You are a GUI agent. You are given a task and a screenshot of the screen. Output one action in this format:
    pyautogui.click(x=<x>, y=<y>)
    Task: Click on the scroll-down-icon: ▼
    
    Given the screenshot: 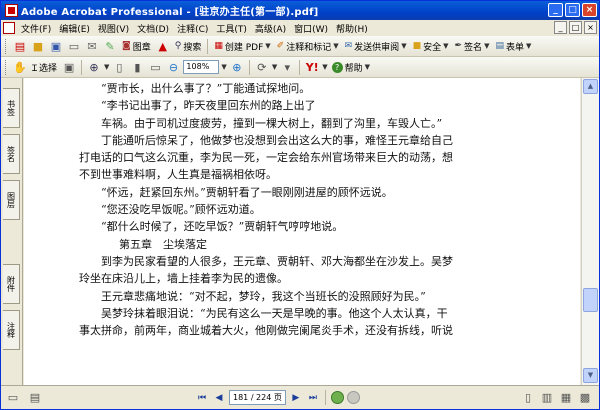 What is the action you would take?
    pyautogui.click(x=590, y=375)
    